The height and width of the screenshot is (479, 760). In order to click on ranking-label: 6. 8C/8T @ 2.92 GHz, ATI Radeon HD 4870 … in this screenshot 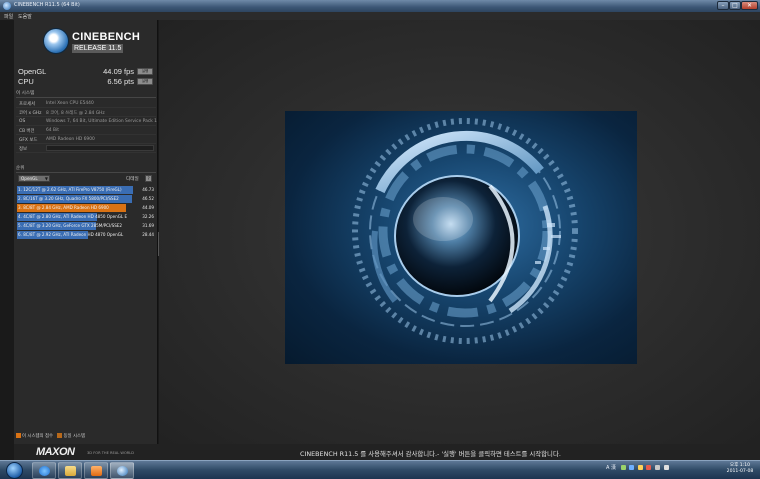, I will do `click(71, 234)`.